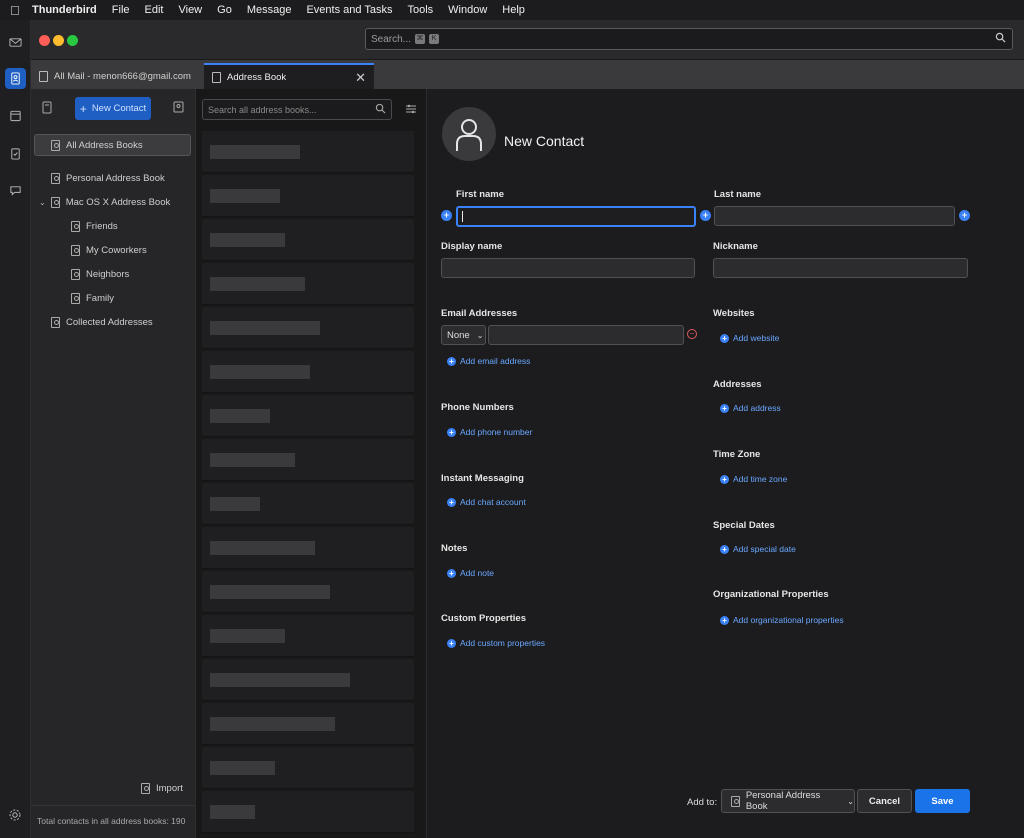 The height and width of the screenshot is (838, 1024). I want to click on address-book-icon, so click(735, 801).